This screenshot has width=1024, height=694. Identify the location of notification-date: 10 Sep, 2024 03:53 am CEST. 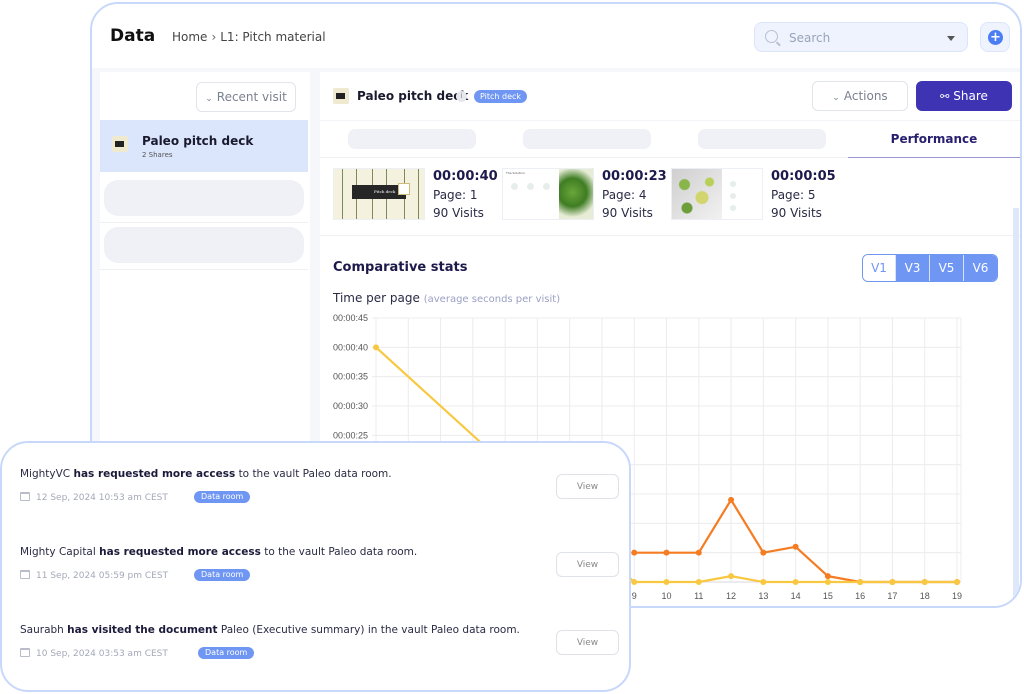
(94, 653).